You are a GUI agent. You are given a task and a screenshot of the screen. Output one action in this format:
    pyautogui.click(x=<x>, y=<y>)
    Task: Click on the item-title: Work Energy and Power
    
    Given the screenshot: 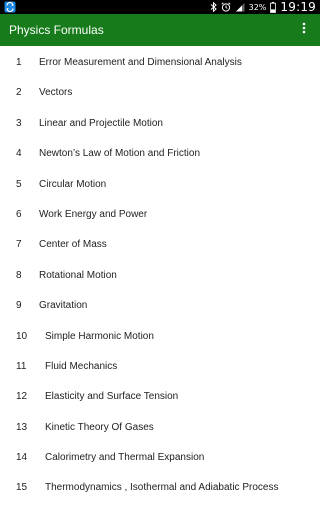 What is the action you would take?
    pyautogui.click(x=93, y=214)
    